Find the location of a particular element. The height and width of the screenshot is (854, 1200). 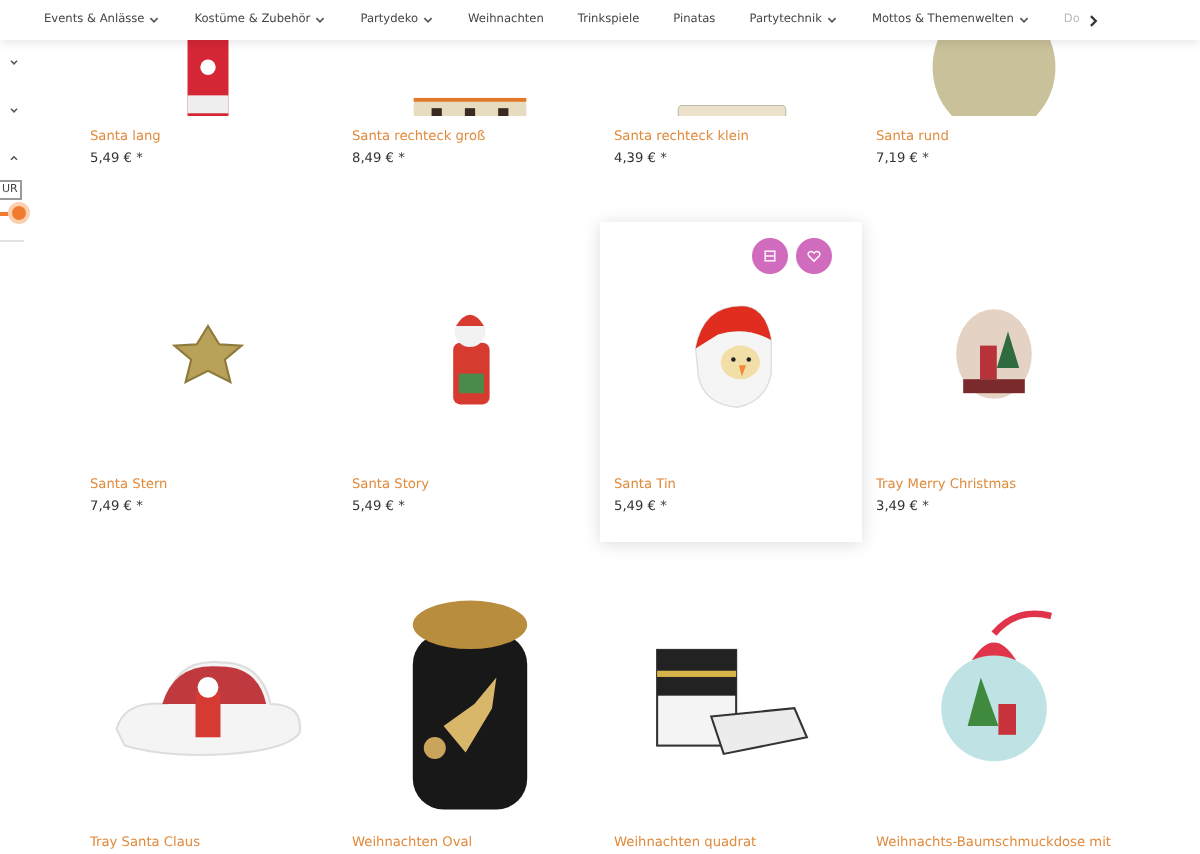

compare-icon is located at coordinates (770, 256).